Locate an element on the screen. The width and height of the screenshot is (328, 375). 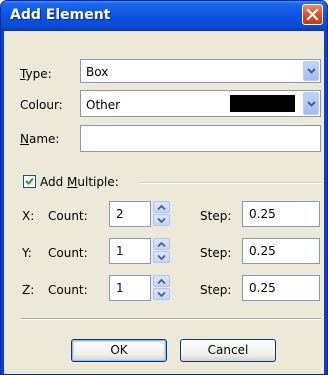
y-count-increment is located at coordinates (161, 244).